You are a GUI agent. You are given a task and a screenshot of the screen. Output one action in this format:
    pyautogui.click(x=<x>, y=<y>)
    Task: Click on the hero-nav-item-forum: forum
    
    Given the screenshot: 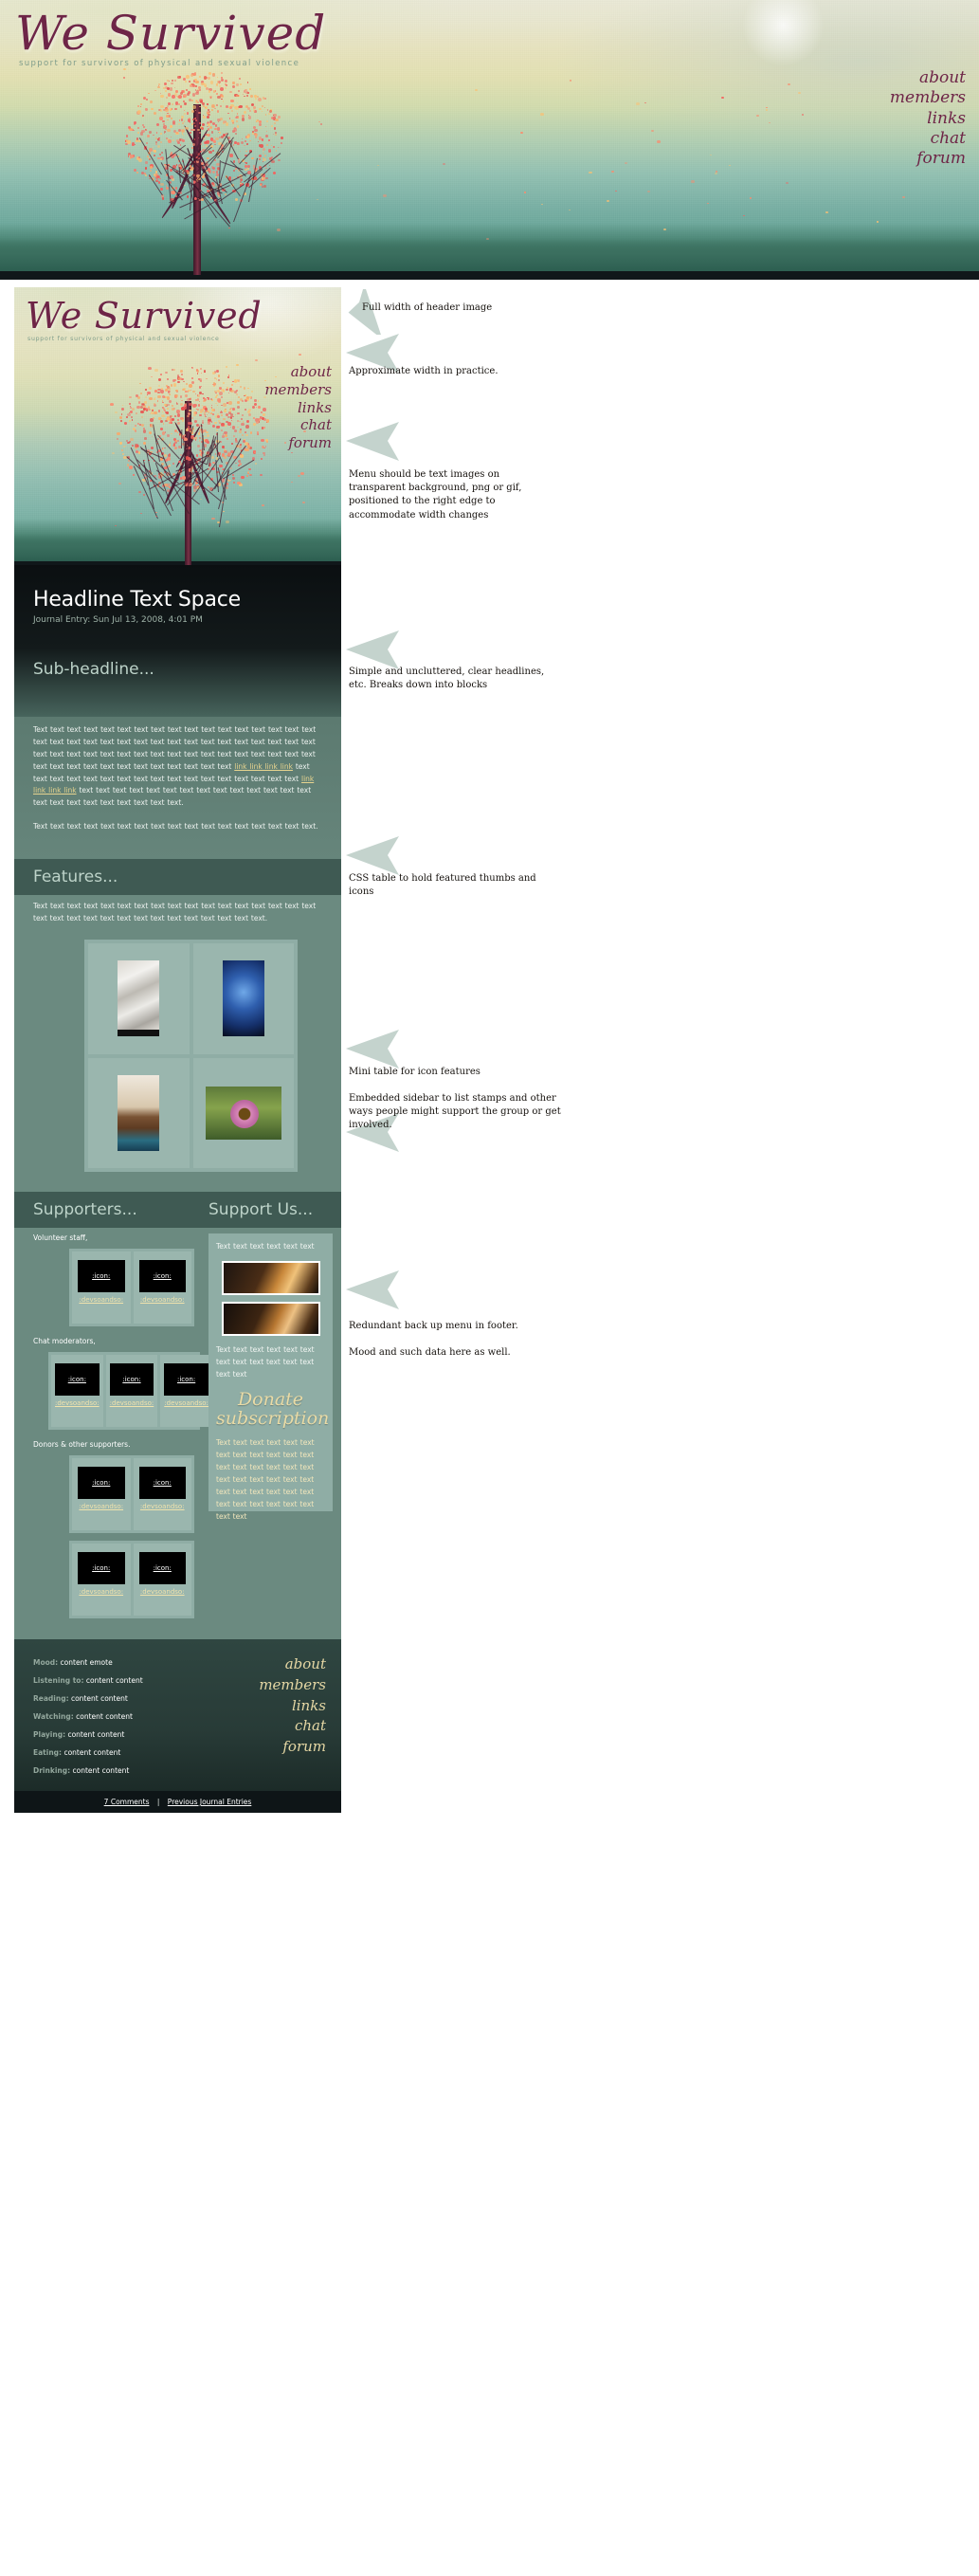 What is the action you would take?
    pyautogui.click(x=928, y=159)
    